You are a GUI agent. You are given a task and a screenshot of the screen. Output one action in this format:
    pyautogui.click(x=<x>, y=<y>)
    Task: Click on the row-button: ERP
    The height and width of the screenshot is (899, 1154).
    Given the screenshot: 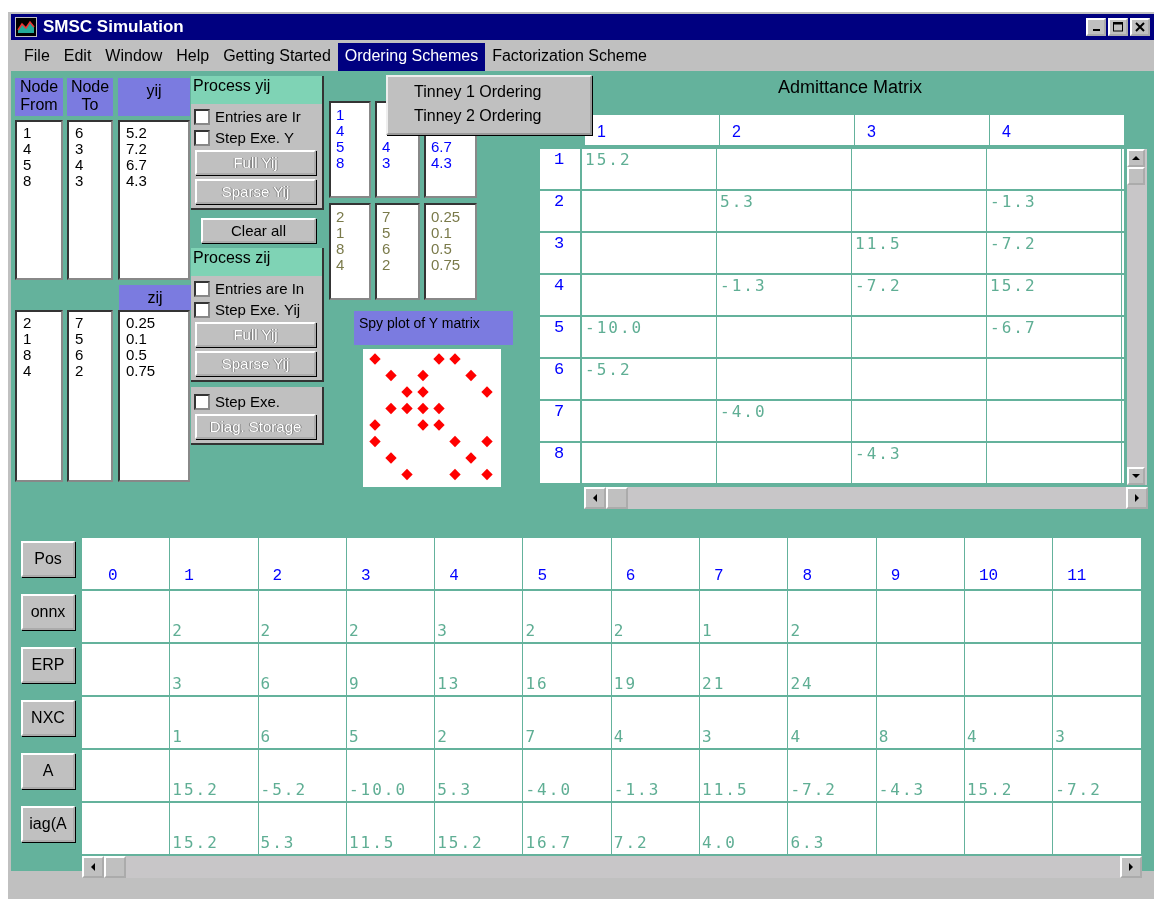 What is the action you would take?
    pyautogui.click(x=48, y=665)
    